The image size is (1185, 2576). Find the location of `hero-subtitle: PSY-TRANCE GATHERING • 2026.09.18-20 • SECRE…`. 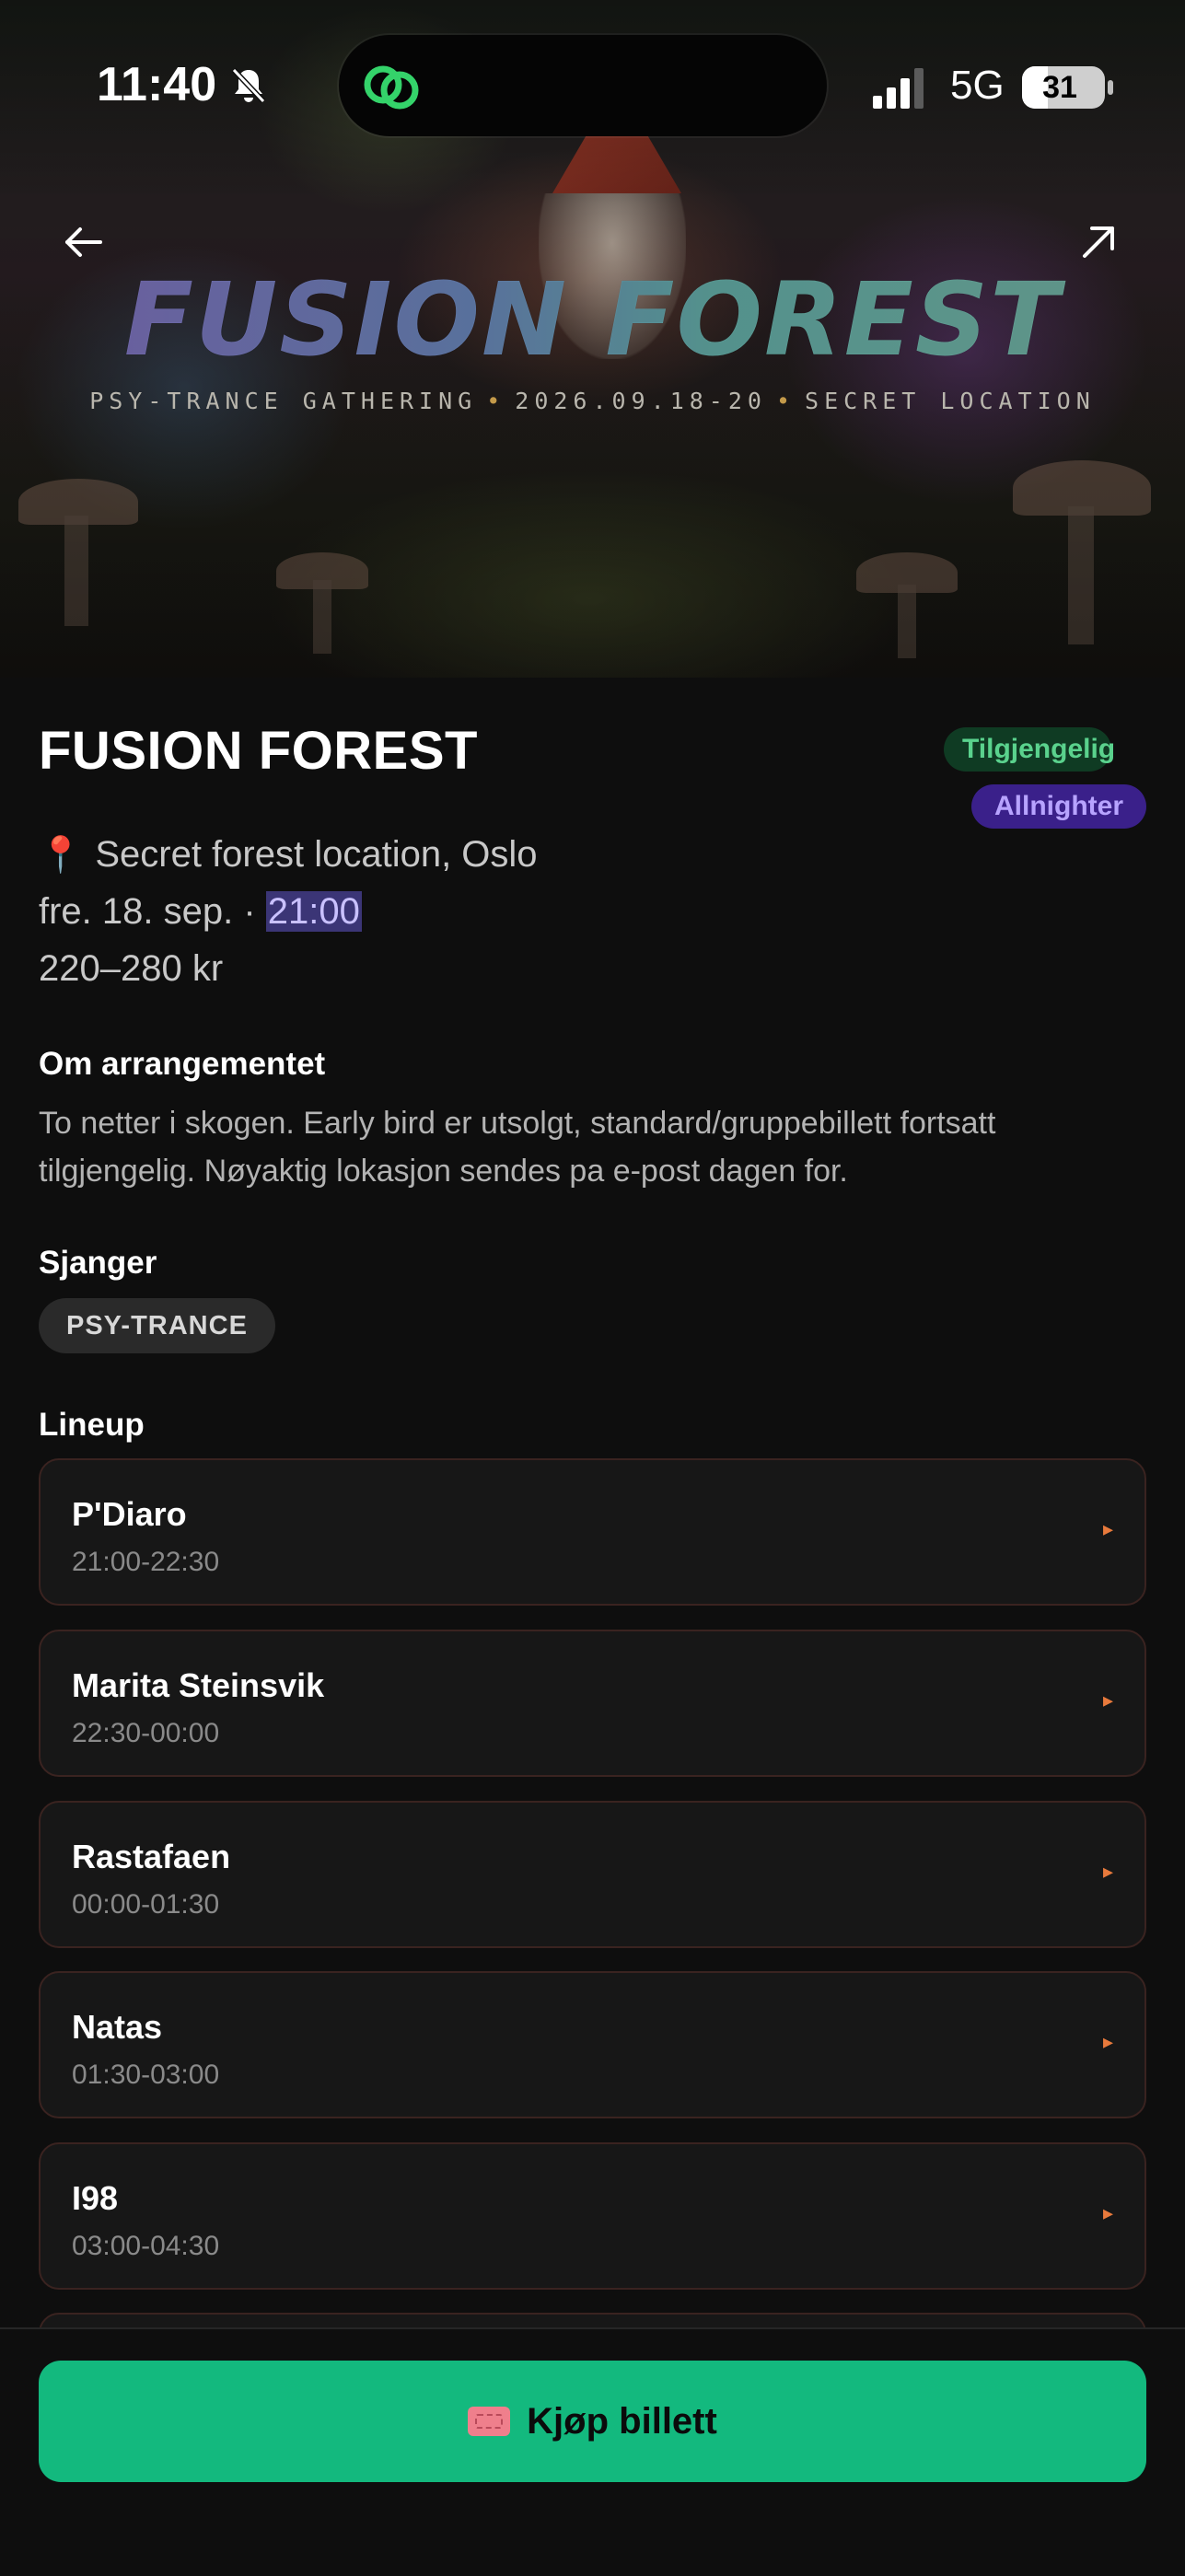

hero-subtitle: PSY-TRANCE GATHERING • 2026.09.18-20 • SECRE… is located at coordinates (592, 401).